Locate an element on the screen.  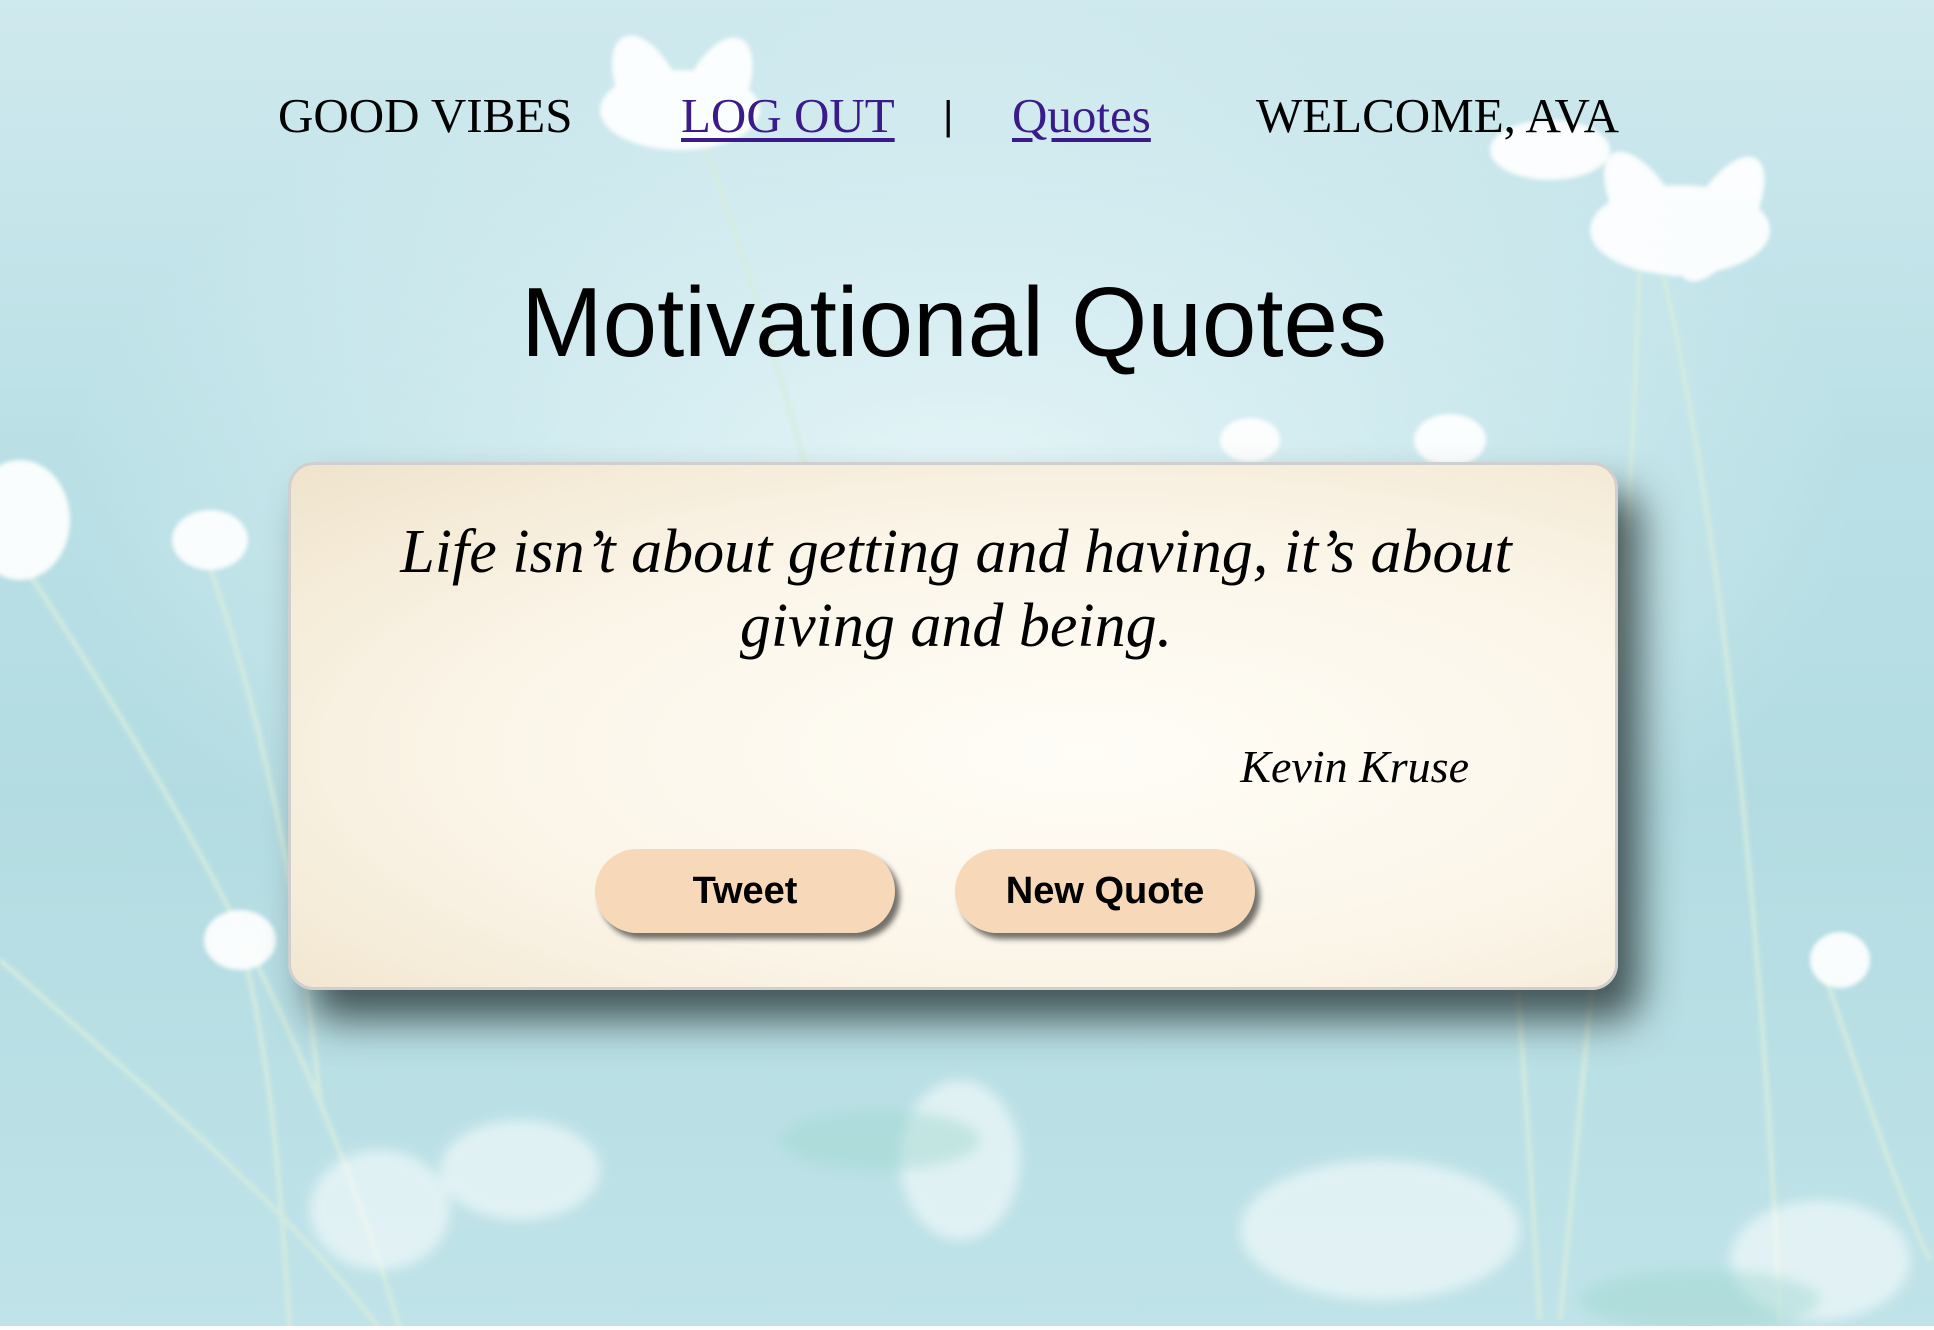
quote-author: Kevin Kruse is located at coordinates (1354, 766).